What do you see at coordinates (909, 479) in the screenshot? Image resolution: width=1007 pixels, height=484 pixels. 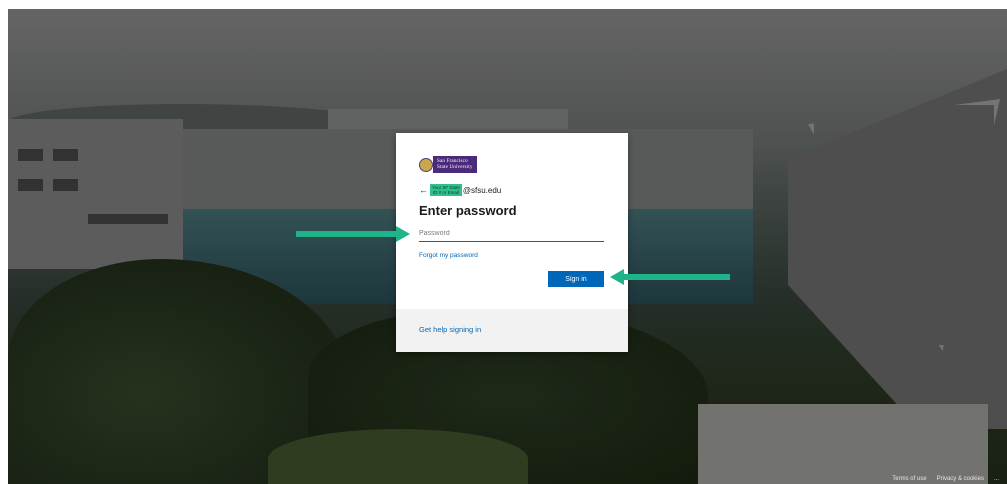 I see `terms-link: Terms of use` at bounding box center [909, 479].